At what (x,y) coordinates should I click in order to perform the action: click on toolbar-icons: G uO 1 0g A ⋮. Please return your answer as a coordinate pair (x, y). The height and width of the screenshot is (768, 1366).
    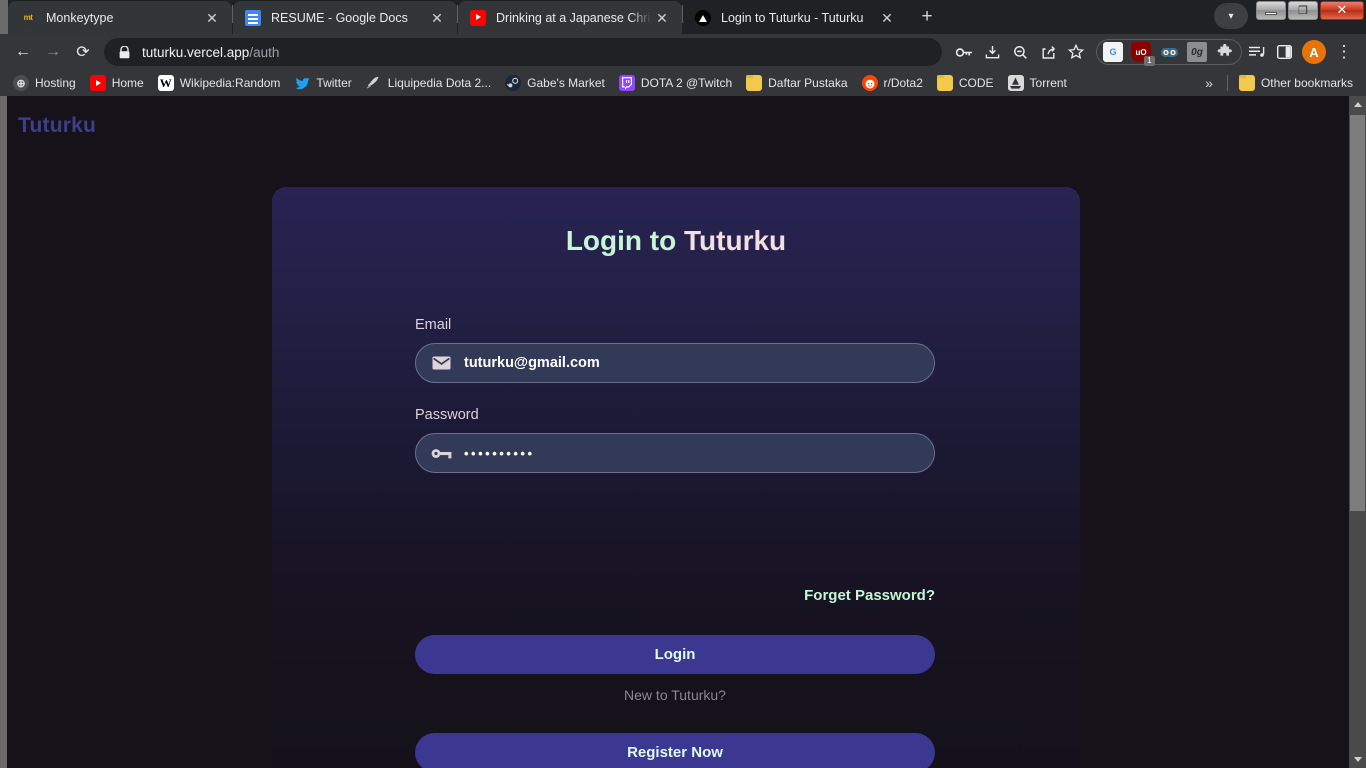
    Looking at the image, I should click on (1154, 52).